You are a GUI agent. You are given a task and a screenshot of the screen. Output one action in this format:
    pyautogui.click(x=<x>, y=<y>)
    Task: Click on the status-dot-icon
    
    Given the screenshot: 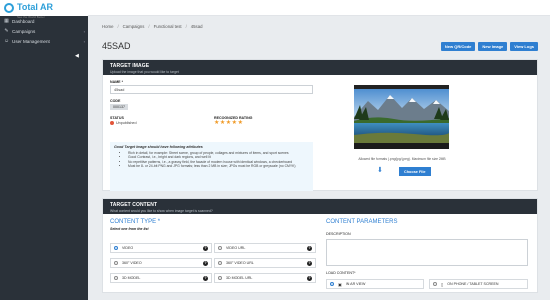 What is the action you would take?
    pyautogui.click(x=112, y=123)
    